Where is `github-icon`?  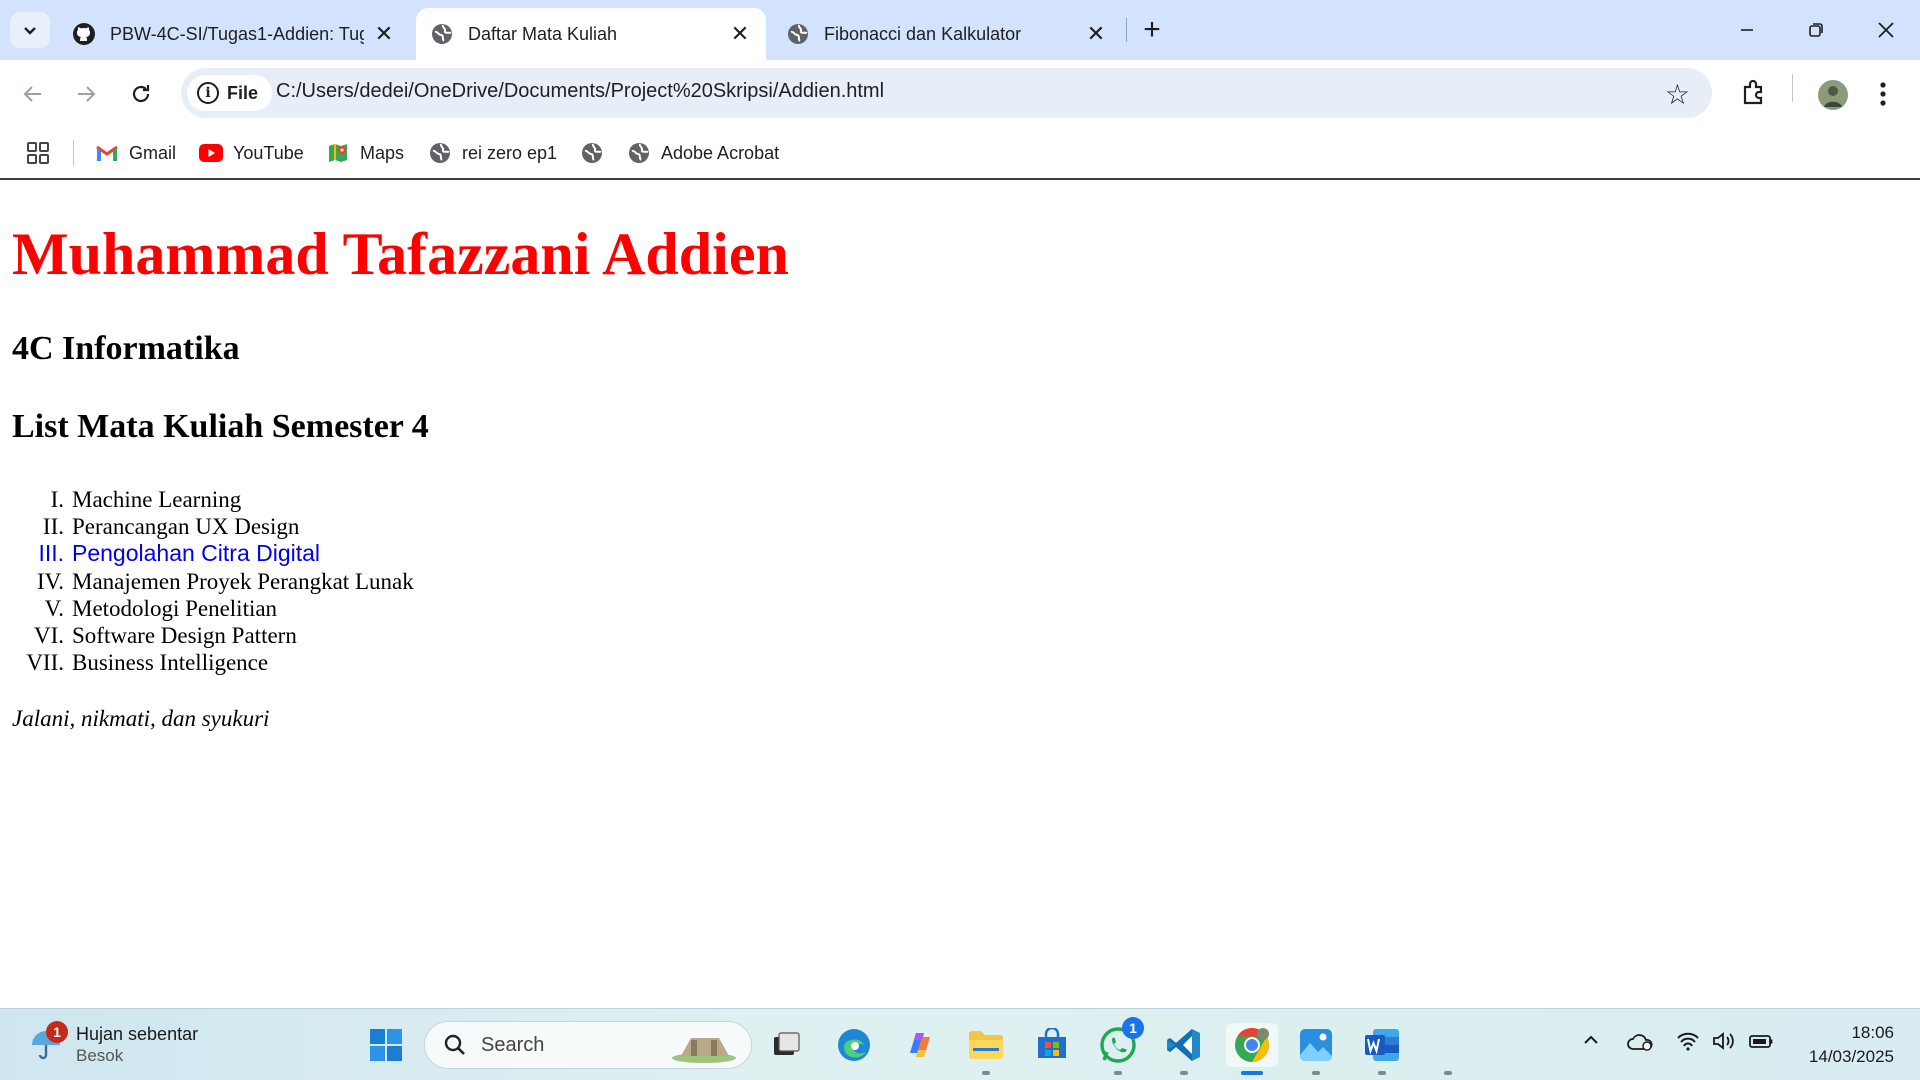
github-icon is located at coordinates (84, 34).